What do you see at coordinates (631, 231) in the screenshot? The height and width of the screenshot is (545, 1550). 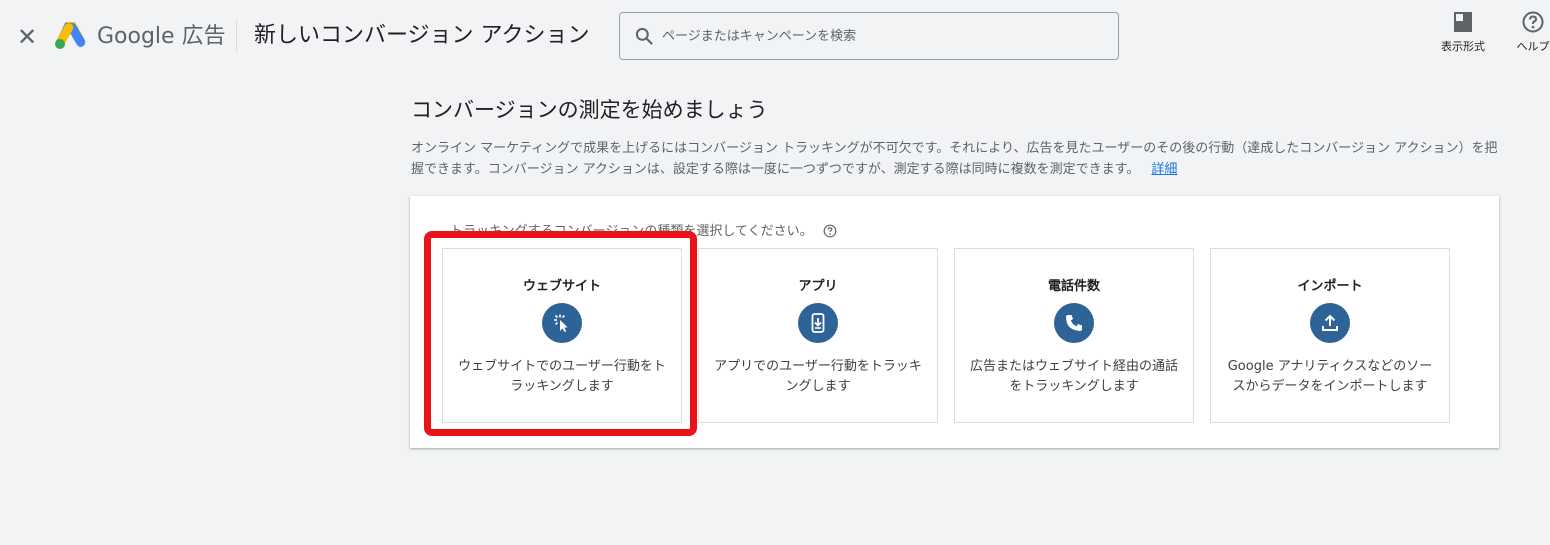 I see `prompt-text: トラッキングするコンバージョンの種類を選択してください。` at bounding box center [631, 231].